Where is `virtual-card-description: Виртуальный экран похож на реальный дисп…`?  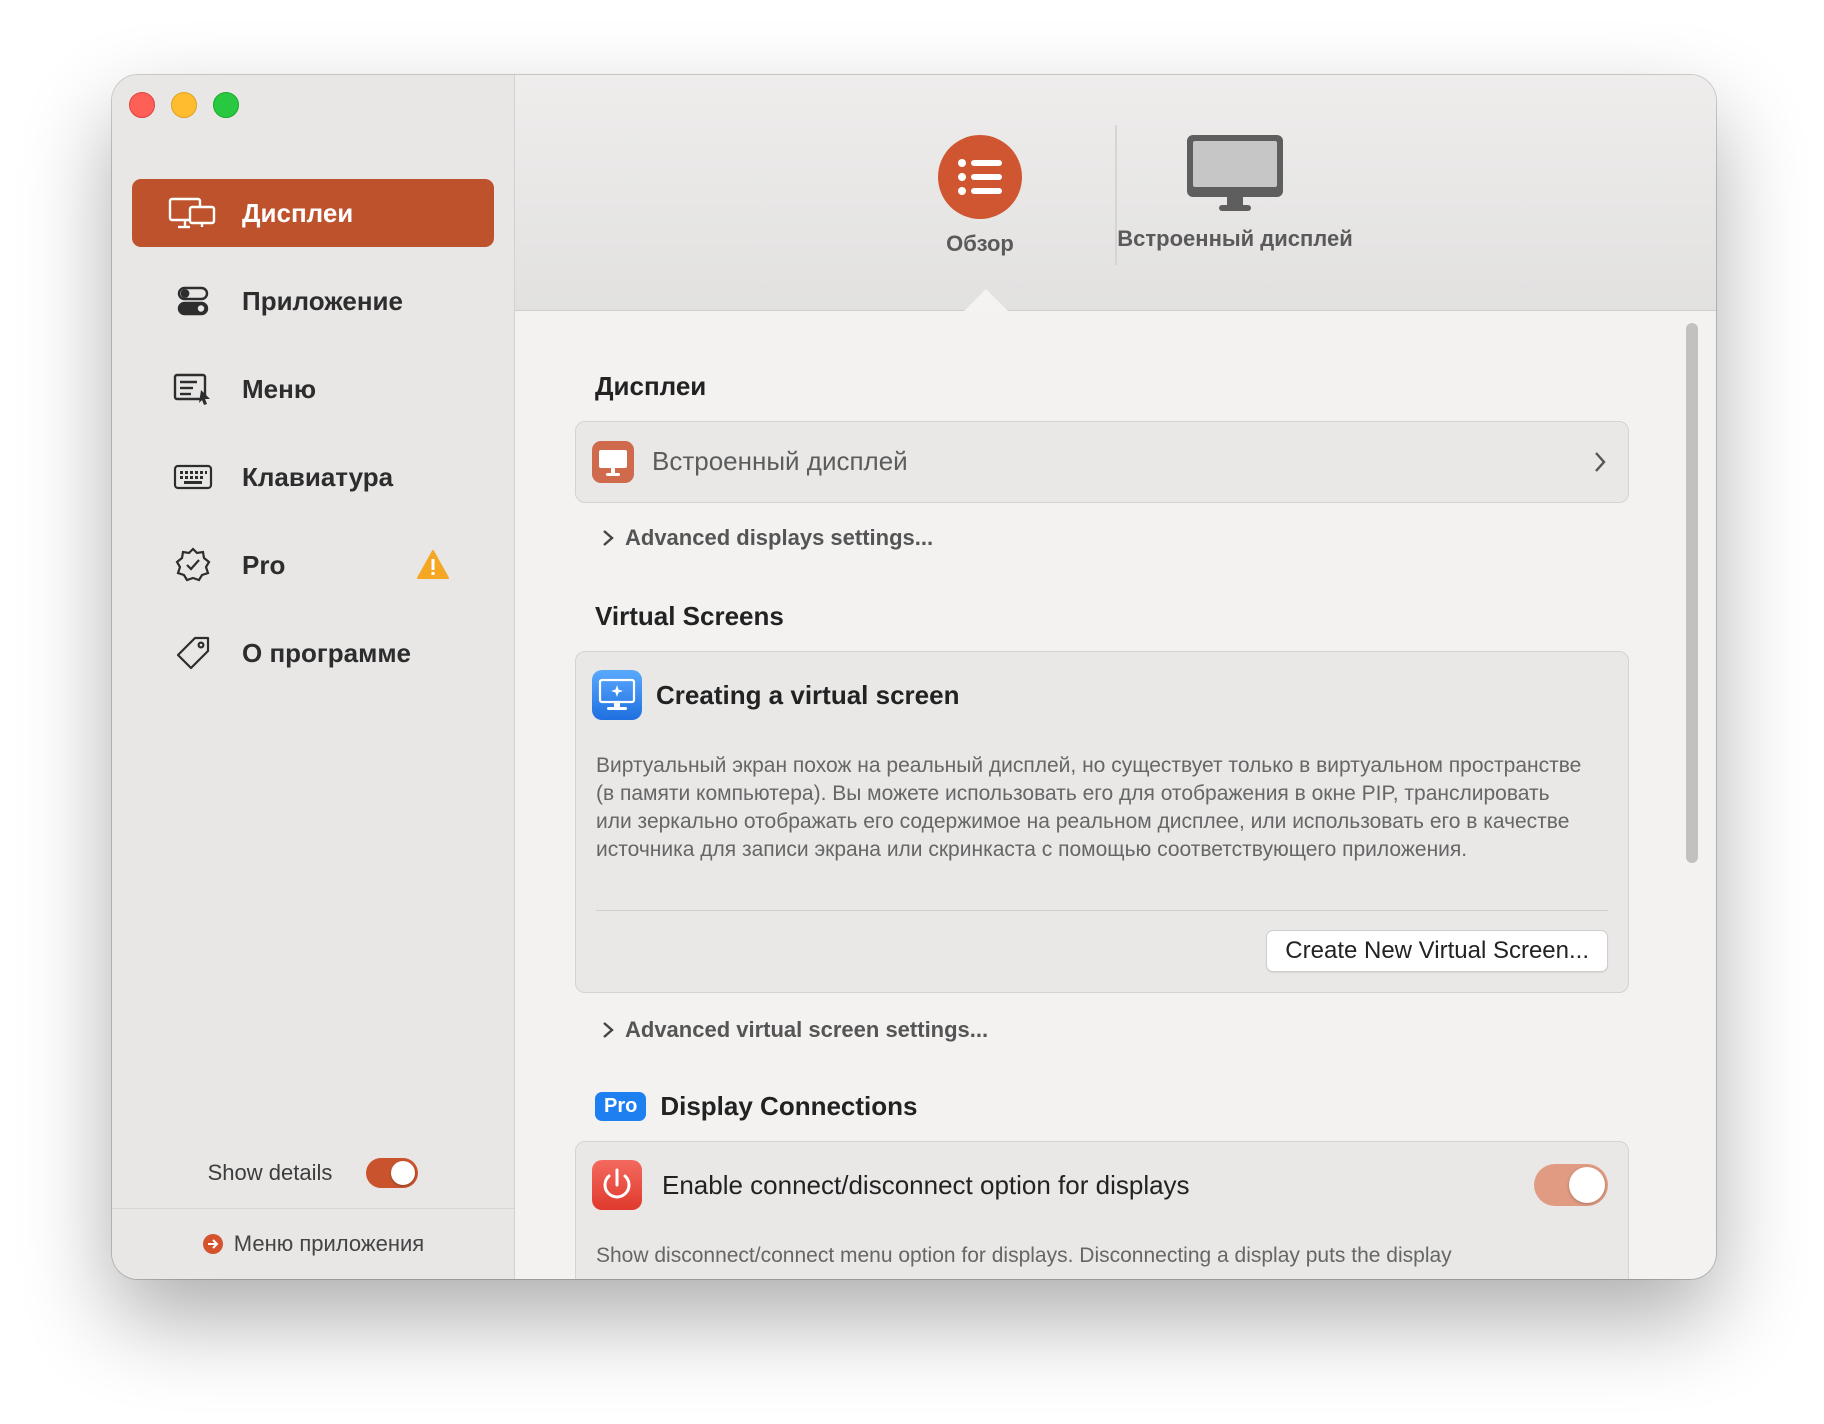
virtual-card-description: Виртуальный экран похож на реальный дисп… is located at coordinates (1089, 807).